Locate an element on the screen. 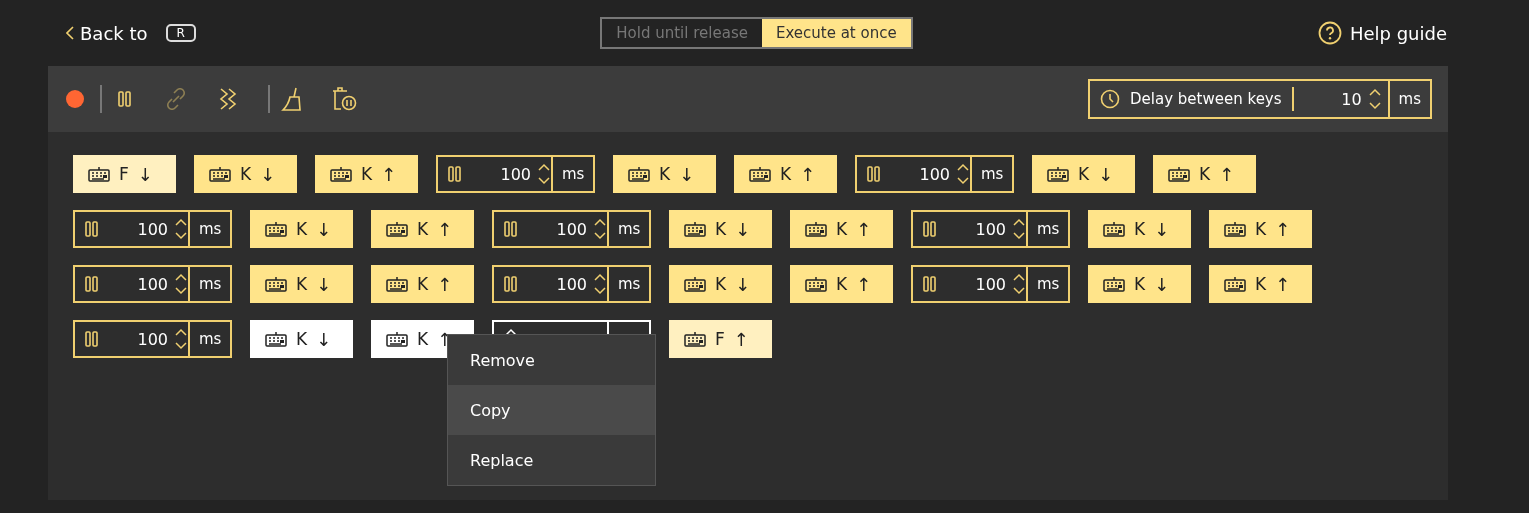 Image resolution: width=1529 pixels, height=513 pixels. back-button: Back to is located at coordinates (107, 33).